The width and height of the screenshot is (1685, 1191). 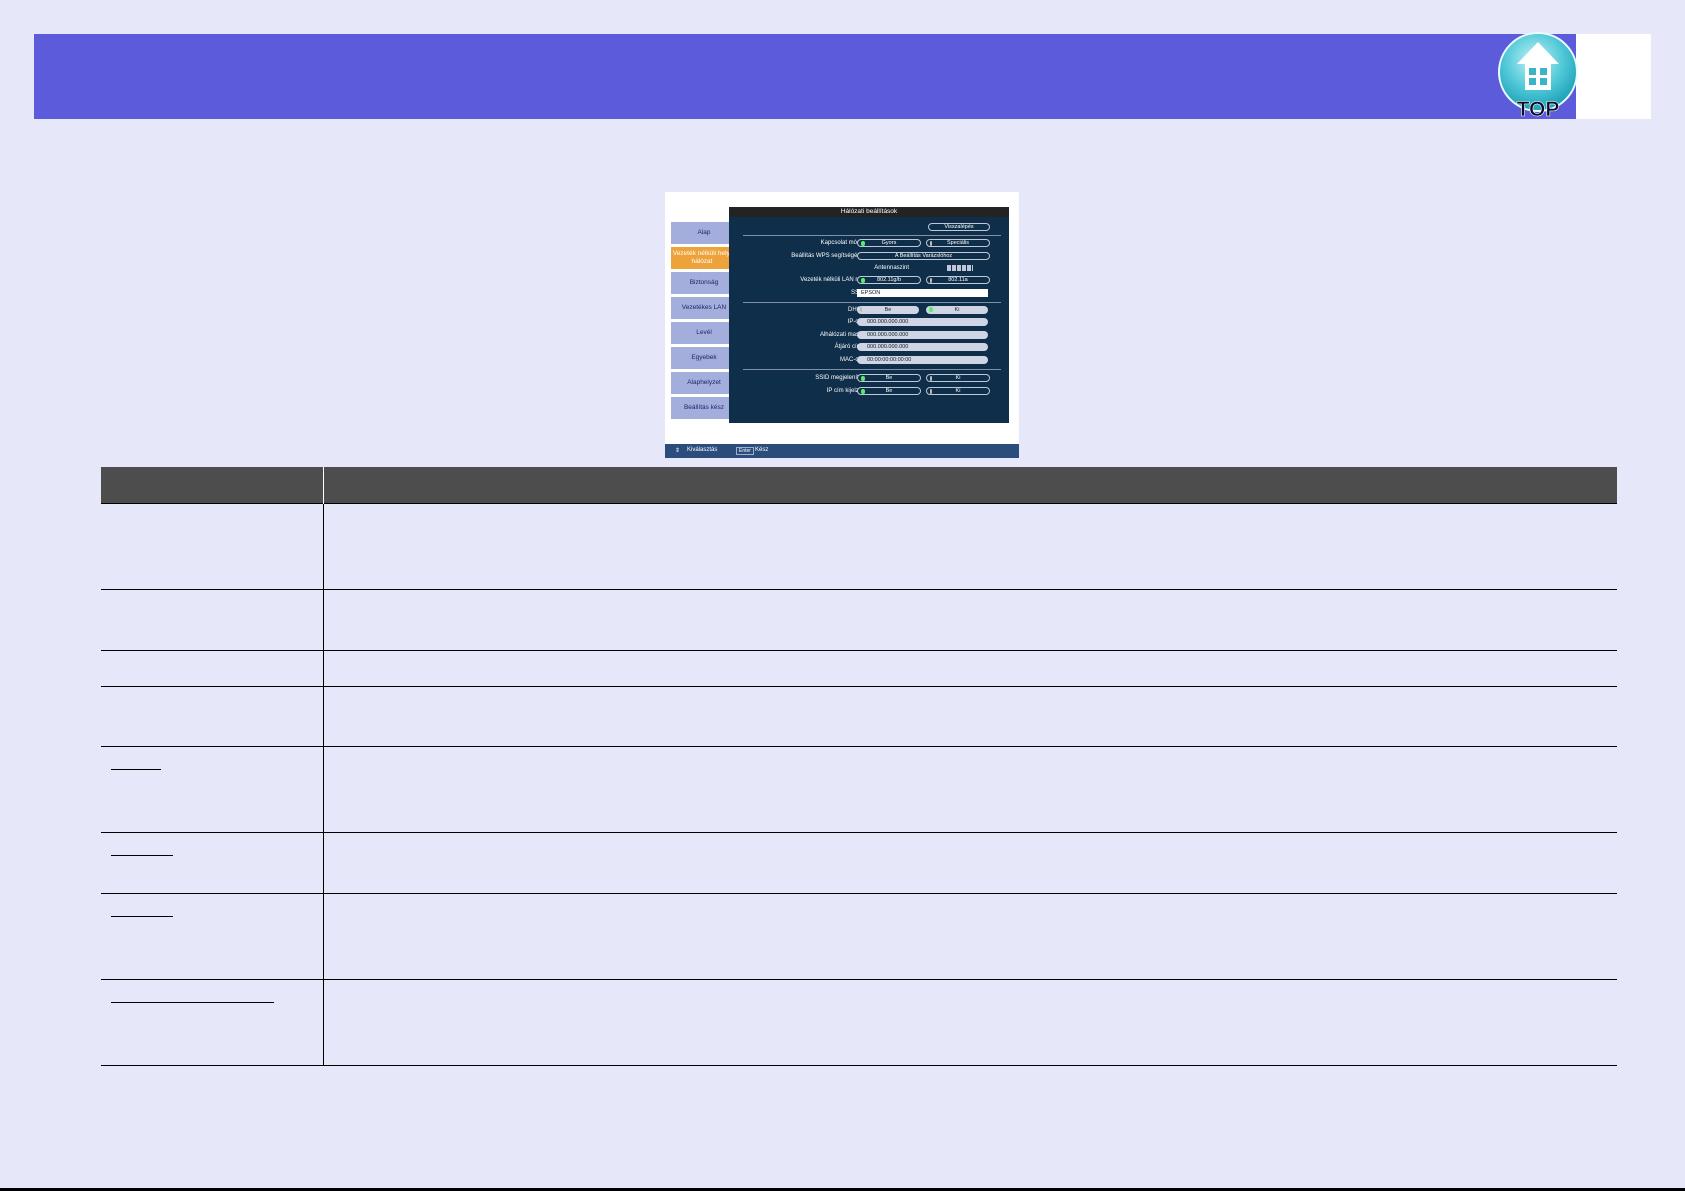 I want to click on ssid-display-on: Be, so click(x=889, y=378).